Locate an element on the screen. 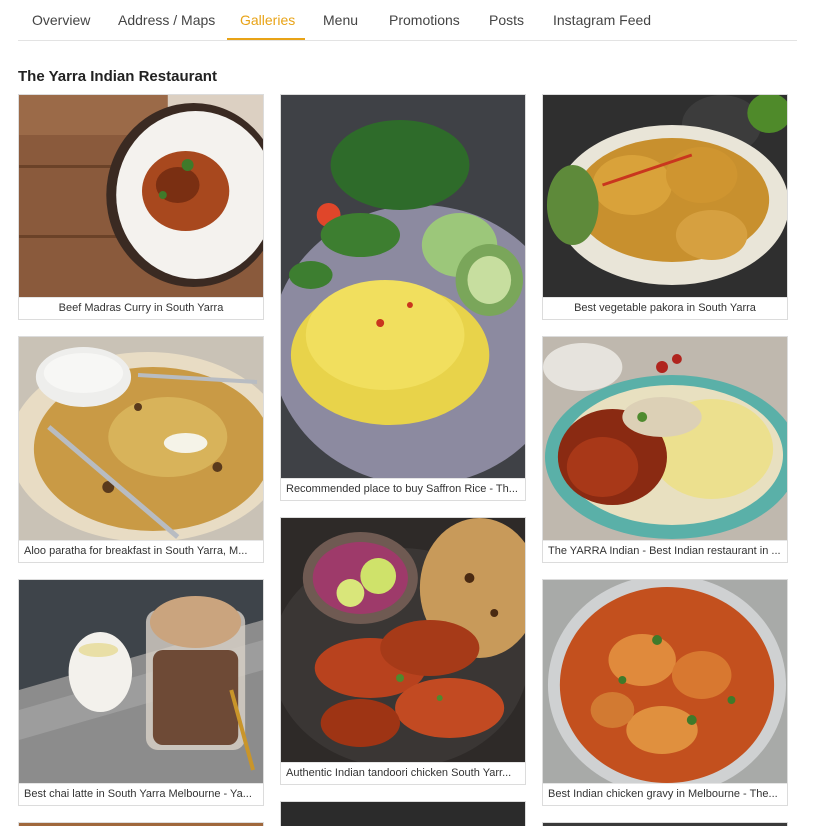 This screenshot has height=826, width=815. gallery-photo-chai is located at coordinates (141, 682).